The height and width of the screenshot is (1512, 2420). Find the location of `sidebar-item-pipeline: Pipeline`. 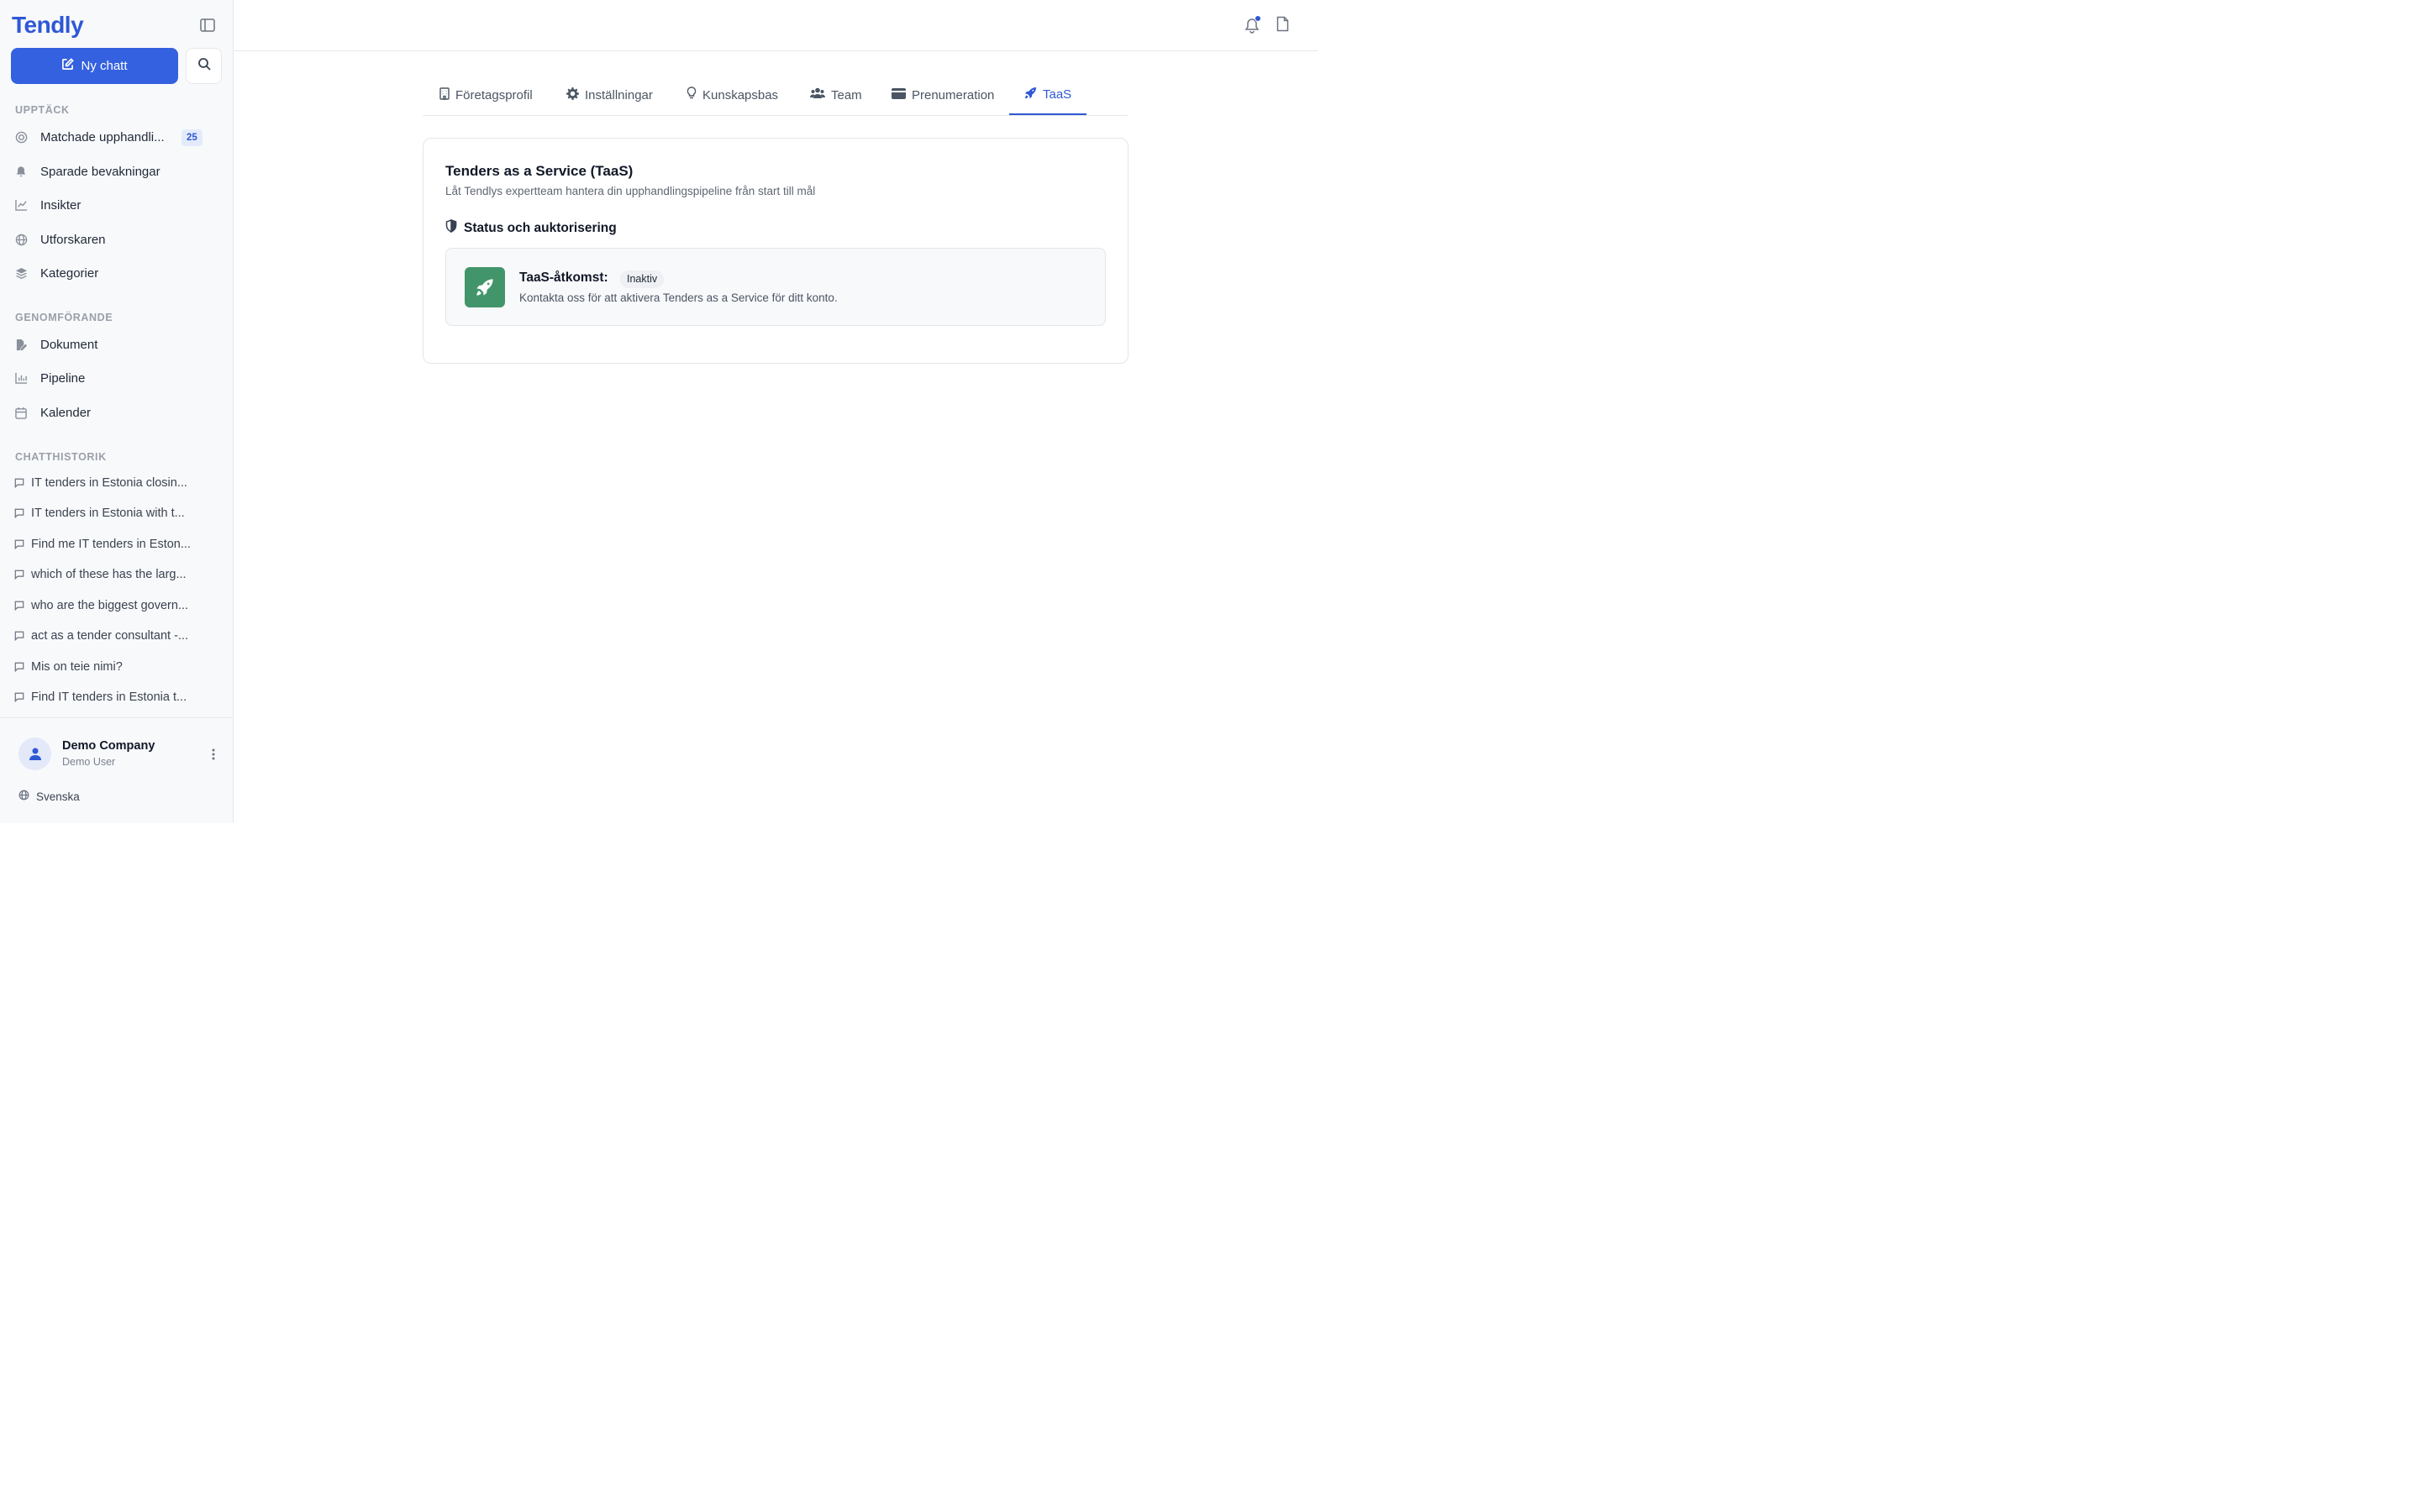

sidebar-item-pipeline: Pipeline is located at coordinates (117, 378).